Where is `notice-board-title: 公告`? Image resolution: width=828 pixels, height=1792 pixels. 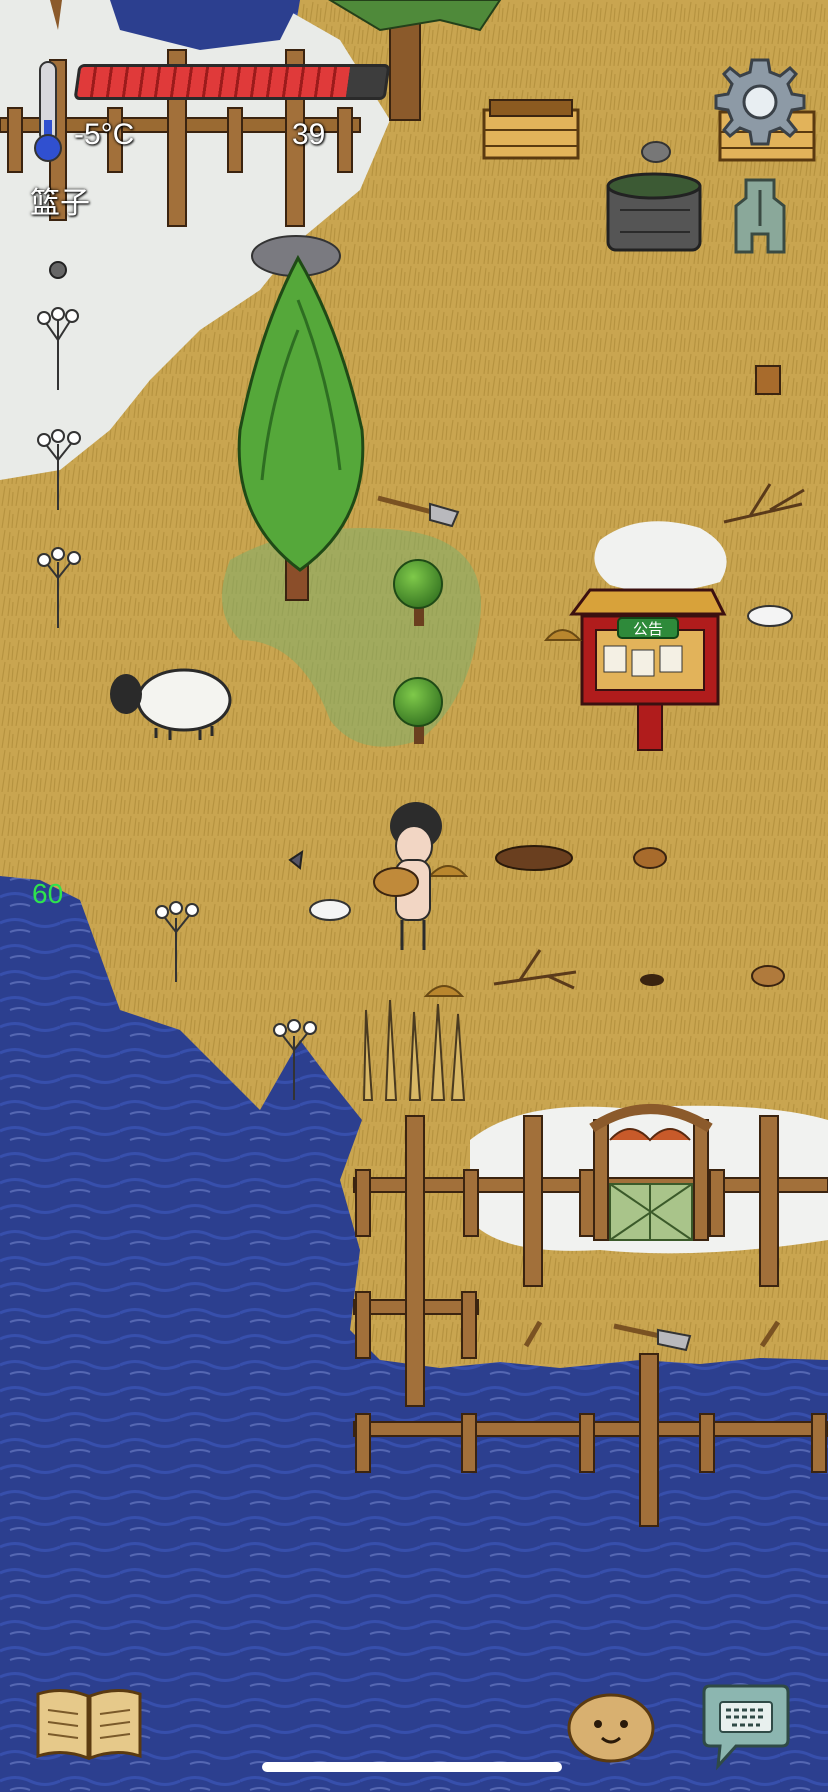
notice-board-title: 公告 is located at coordinates (648, 629).